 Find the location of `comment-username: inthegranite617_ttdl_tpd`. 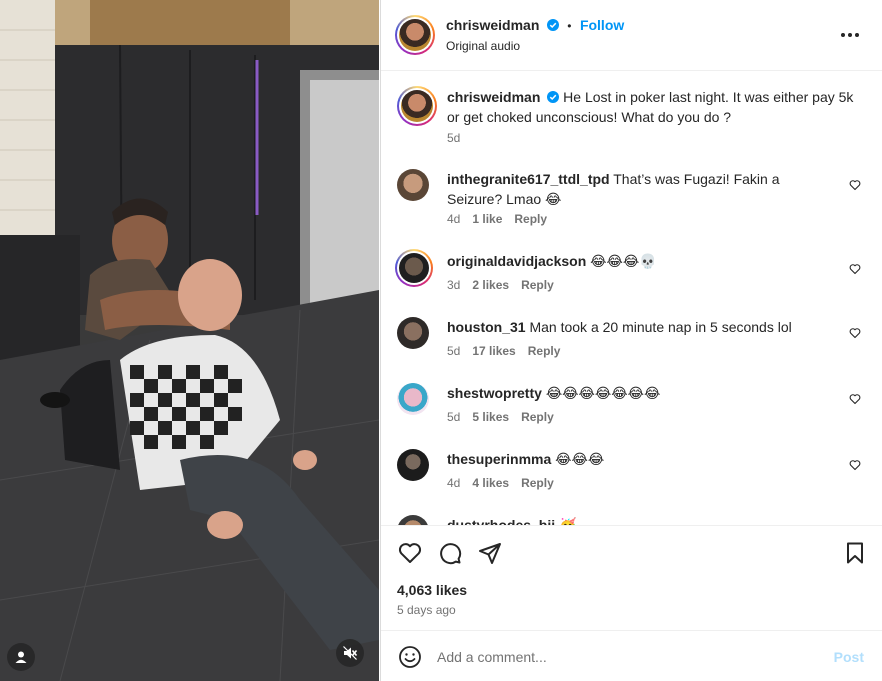

comment-username: inthegranite617_ttdl_tpd is located at coordinates (528, 179).